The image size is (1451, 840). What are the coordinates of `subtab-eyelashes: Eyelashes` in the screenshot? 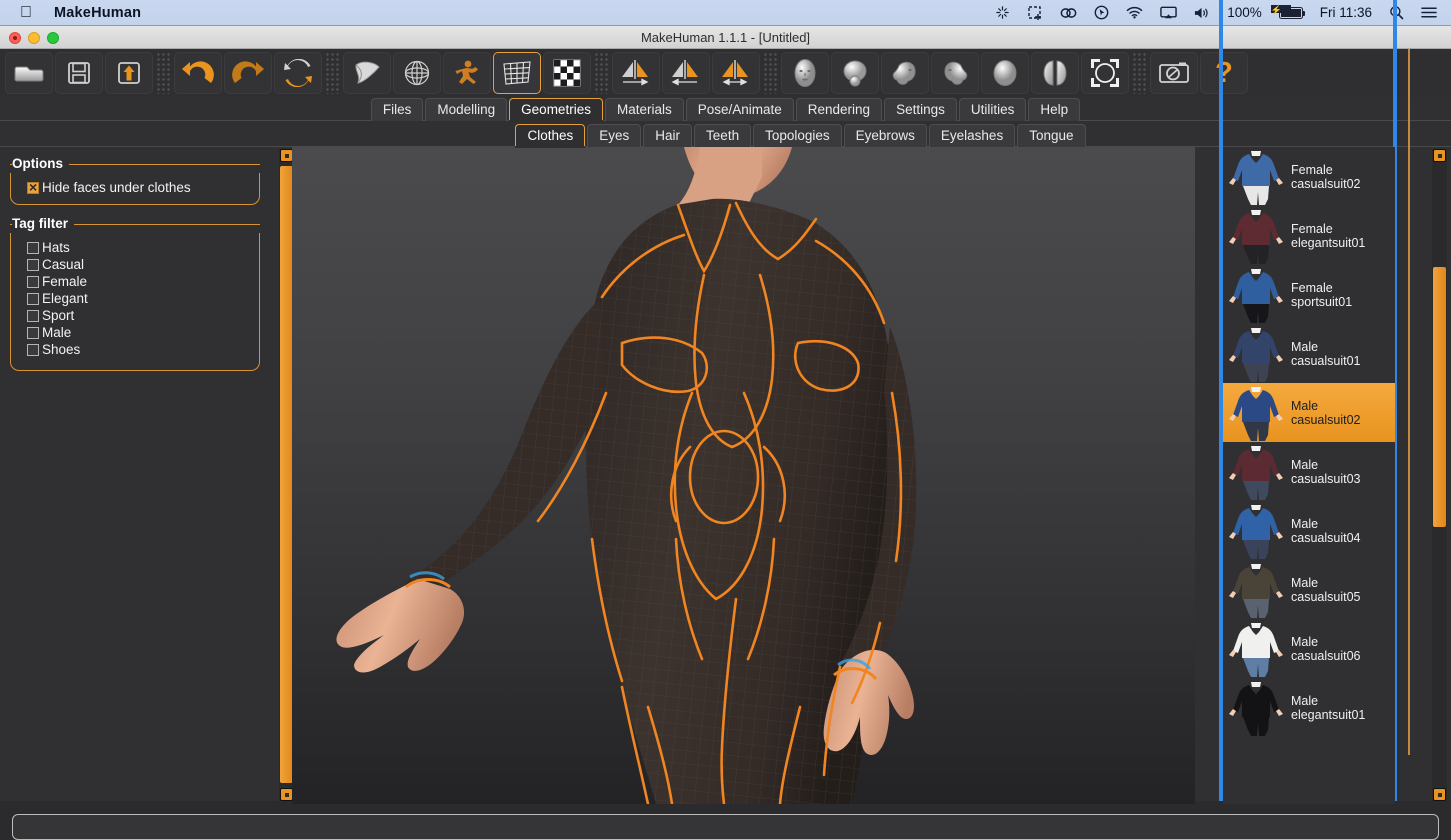 It's located at (972, 135).